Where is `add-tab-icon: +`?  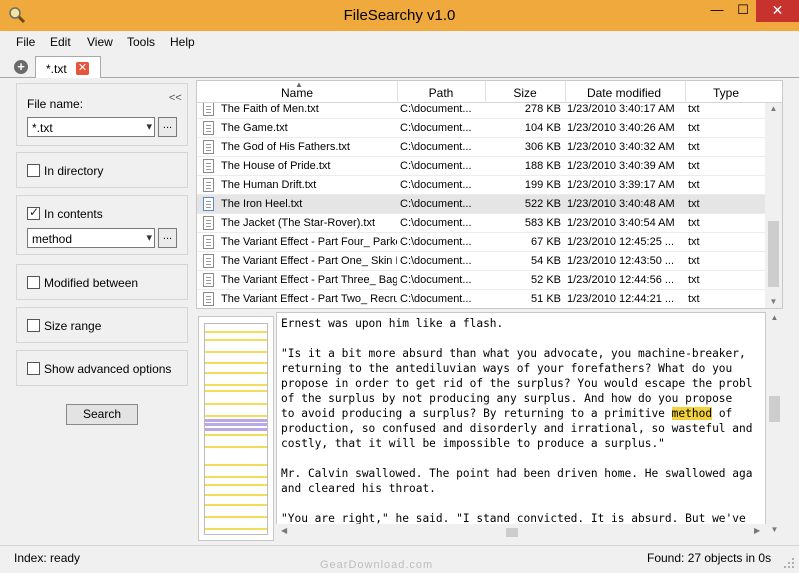
add-tab-icon: + is located at coordinates (21, 67).